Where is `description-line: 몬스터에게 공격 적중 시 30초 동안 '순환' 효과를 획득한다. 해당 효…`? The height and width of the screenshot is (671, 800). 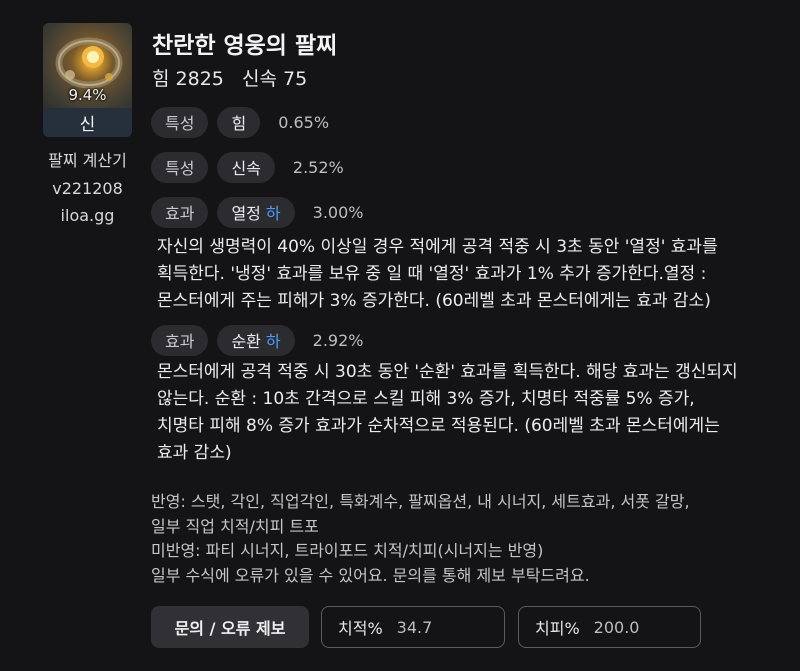
description-line: 몬스터에게 공격 적중 시 30초 동안 '순환' 효과를 획득한다. 해당 효… is located at coordinates (447, 372).